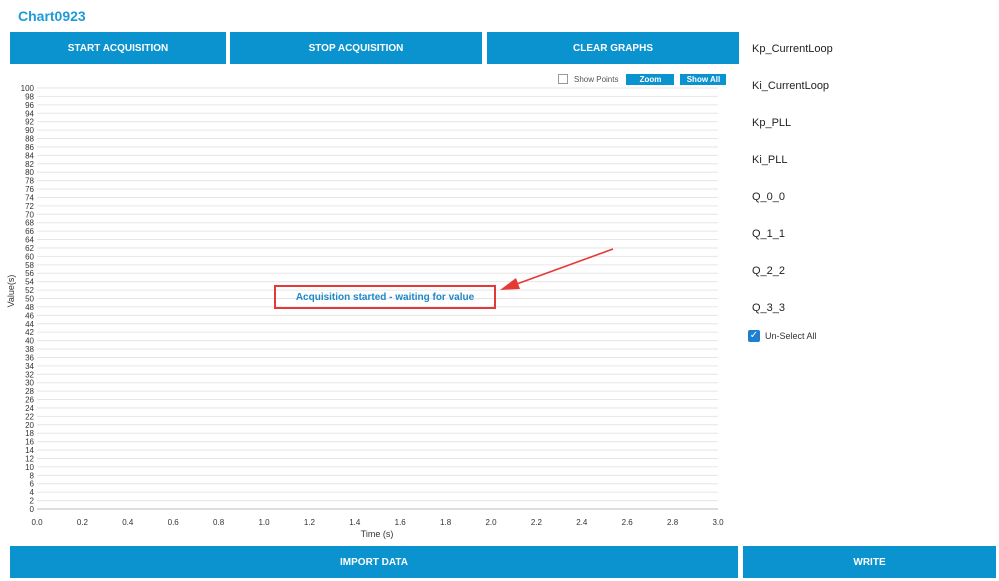 This screenshot has width=999, height=581. Describe the element at coordinates (29, 433) in the screenshot. I see `y-tick-label: 18` at that location.